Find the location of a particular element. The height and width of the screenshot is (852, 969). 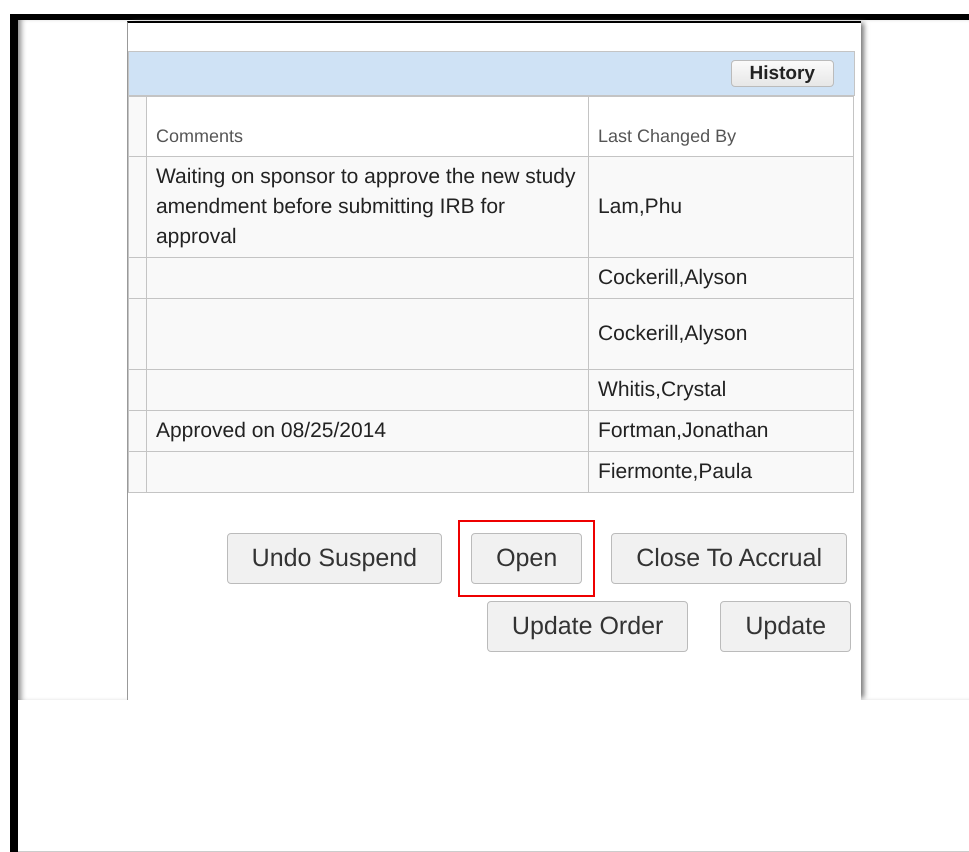

action-button: Update is located at coordinates (785, 626).